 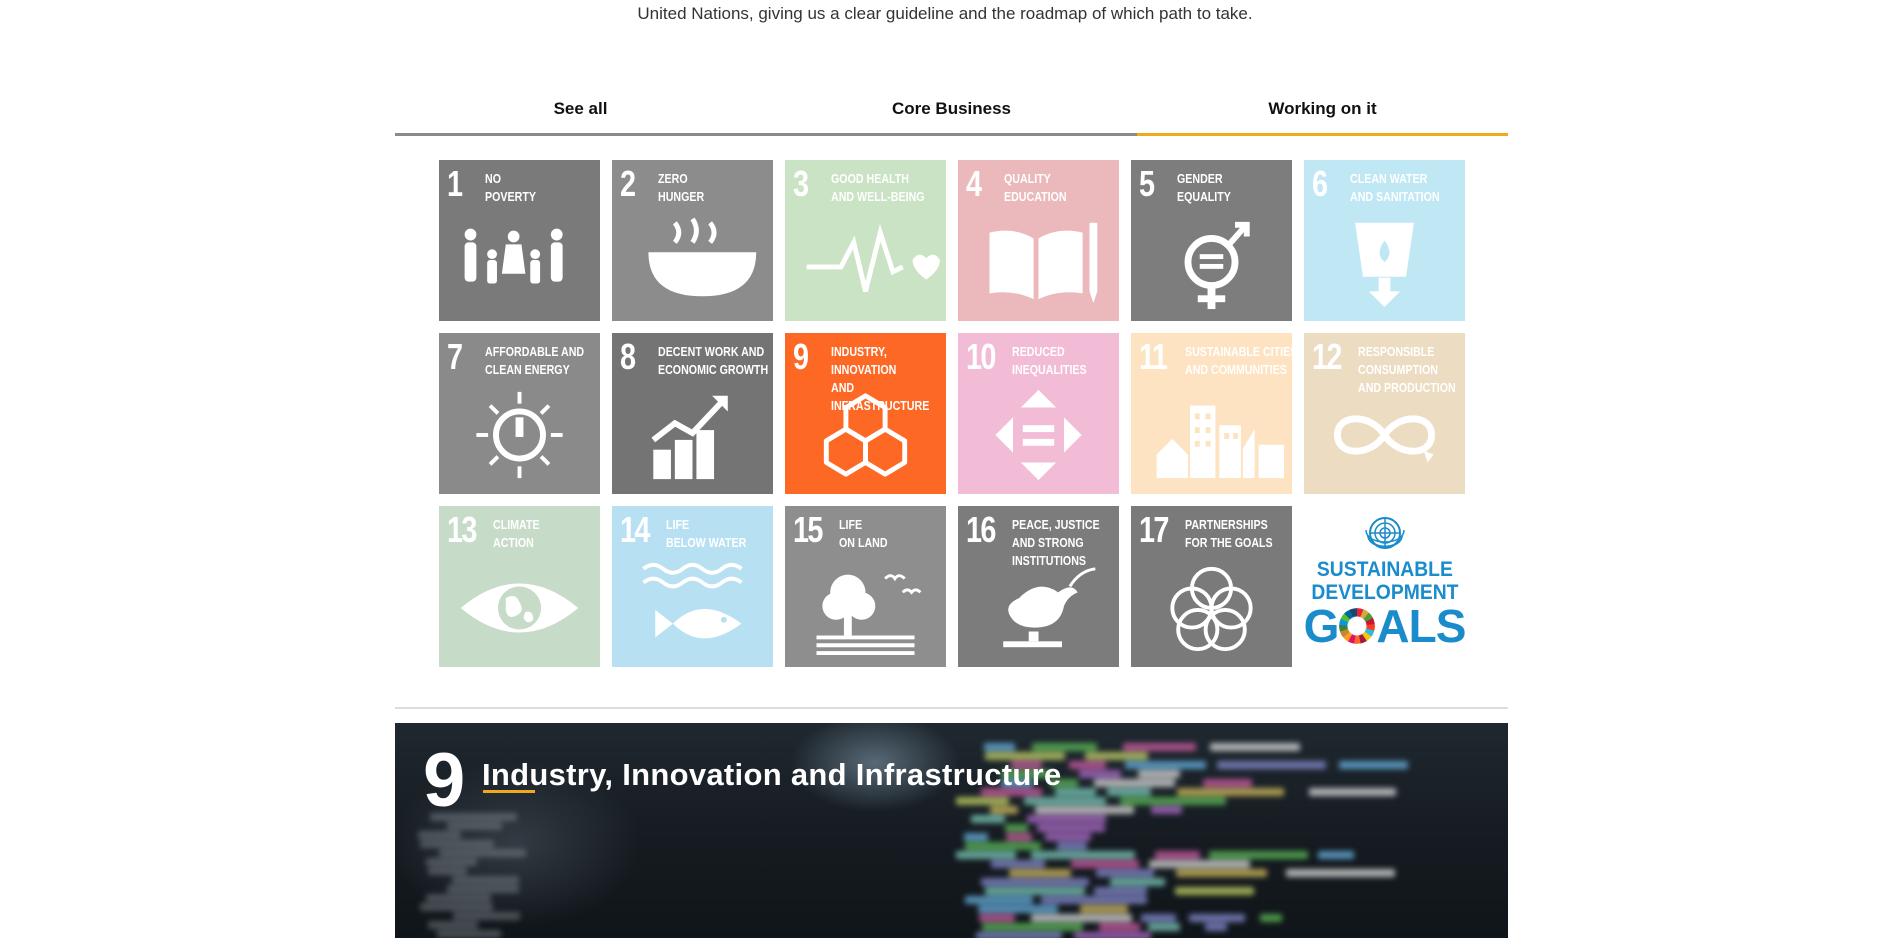 What do you see at coordinates (1420, 626) in the screenshot?
I see `logo-goals-rest: ALS` at bounding box center [1420, 626].